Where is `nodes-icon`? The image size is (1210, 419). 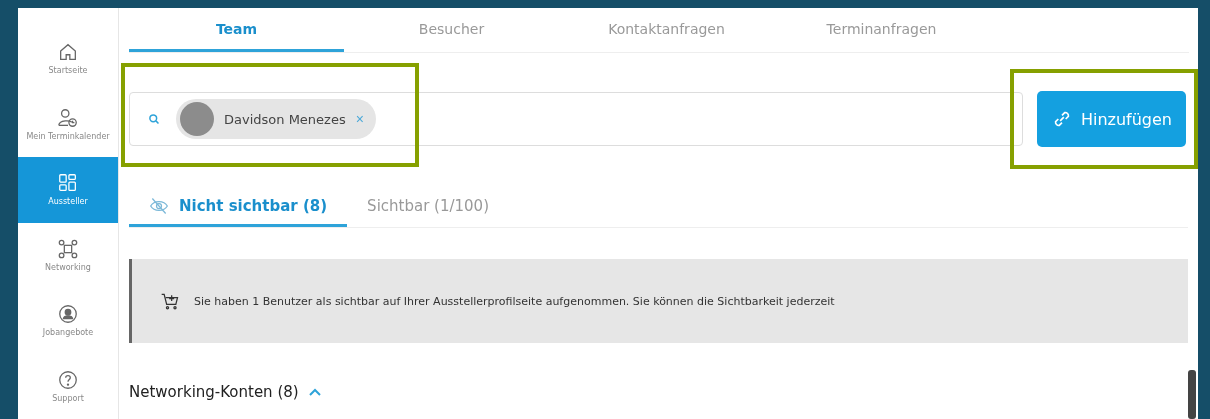
nodes-icon is located at coordinates (68, 248).